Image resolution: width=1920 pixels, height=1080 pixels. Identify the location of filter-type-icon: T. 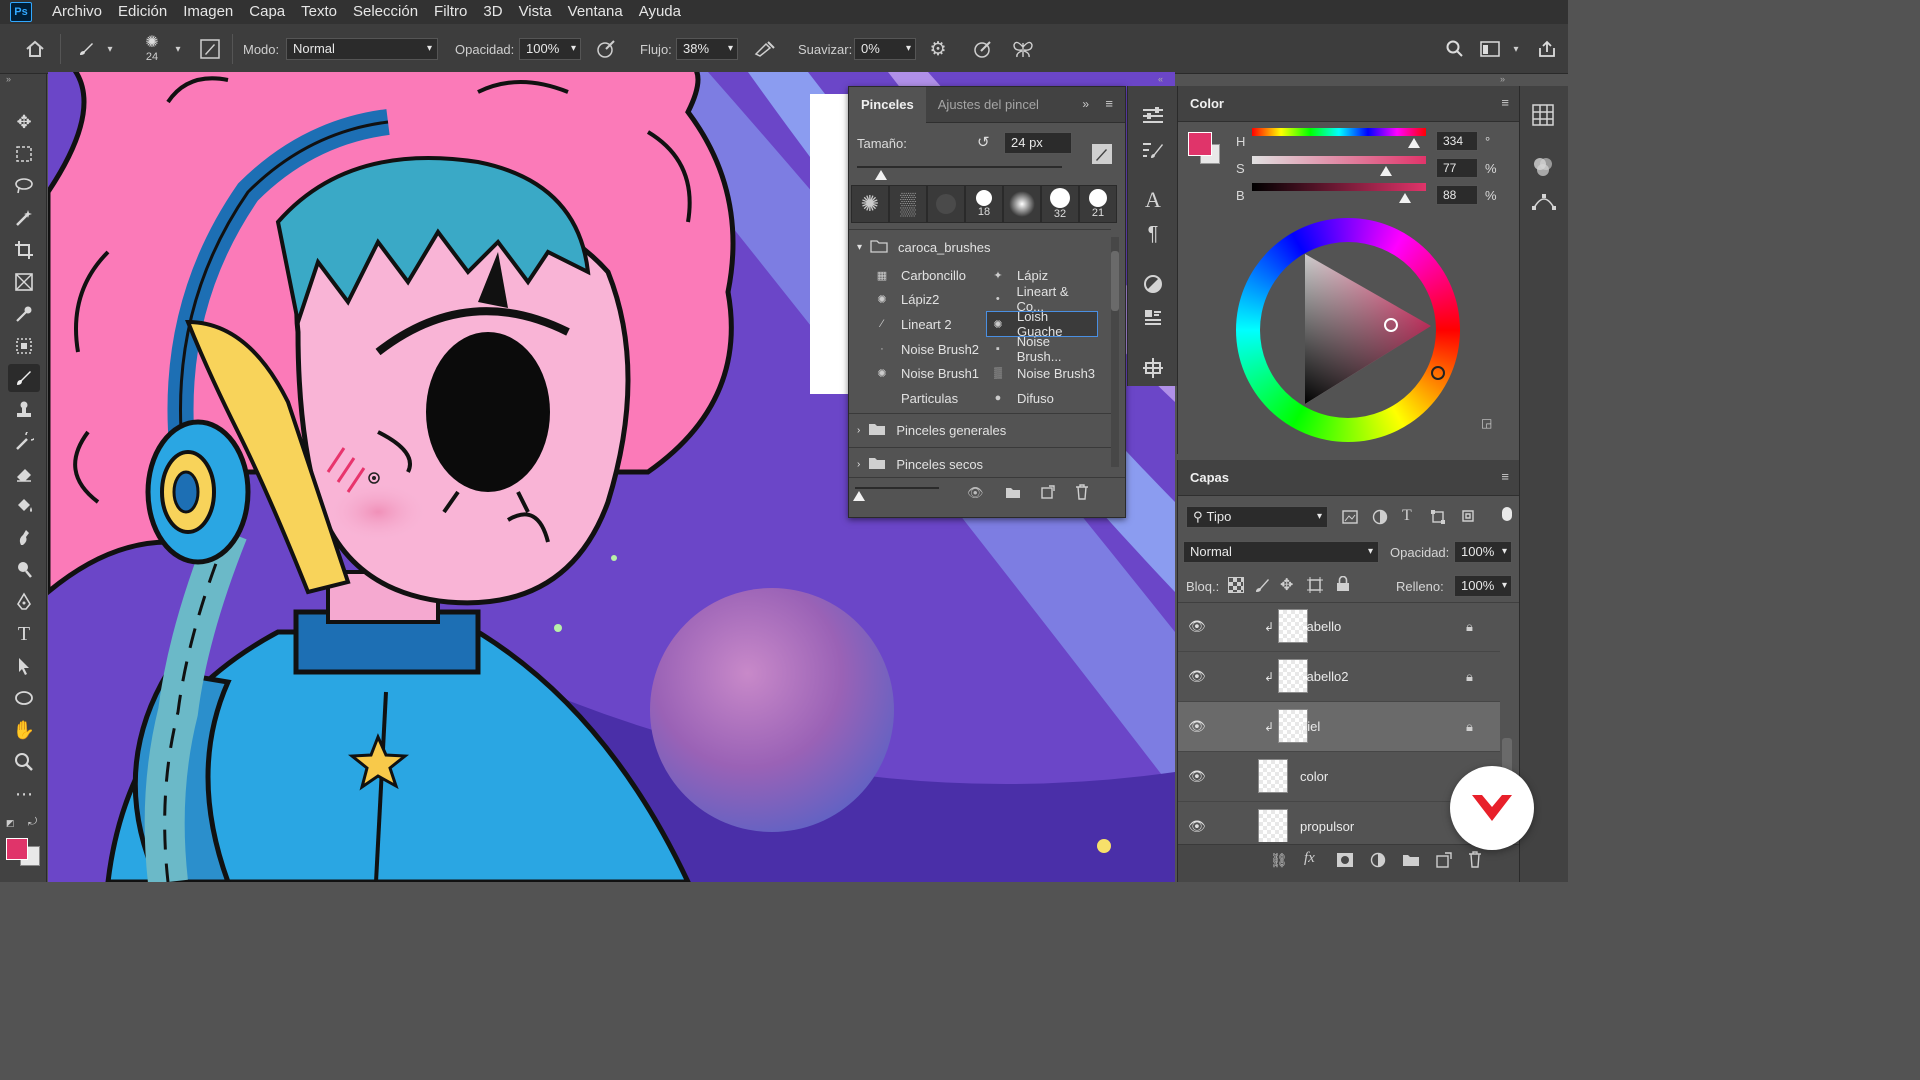
(1407, 516).